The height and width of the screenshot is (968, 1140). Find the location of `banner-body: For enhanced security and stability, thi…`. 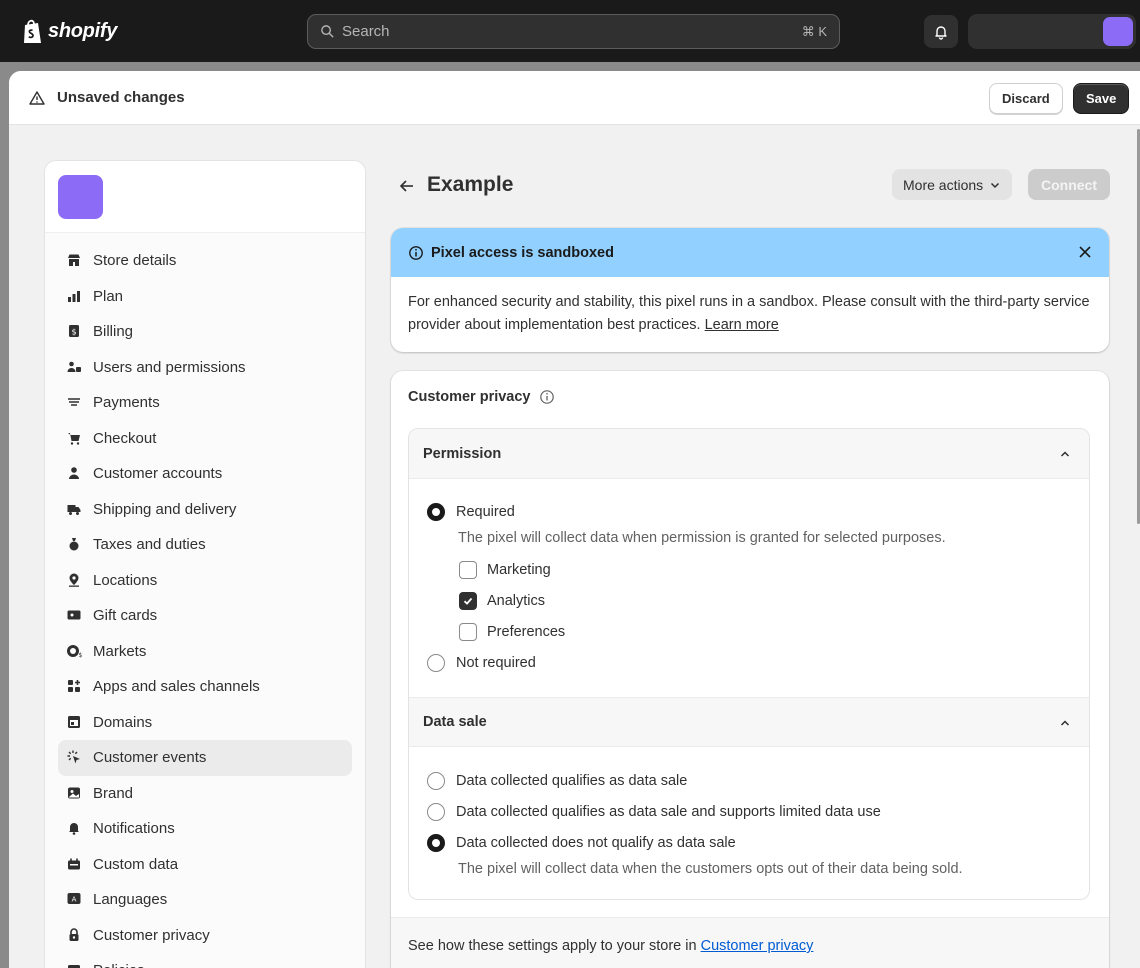

banner-body: For enhanced security and stability, thi… is located at coordinates (750, 307).